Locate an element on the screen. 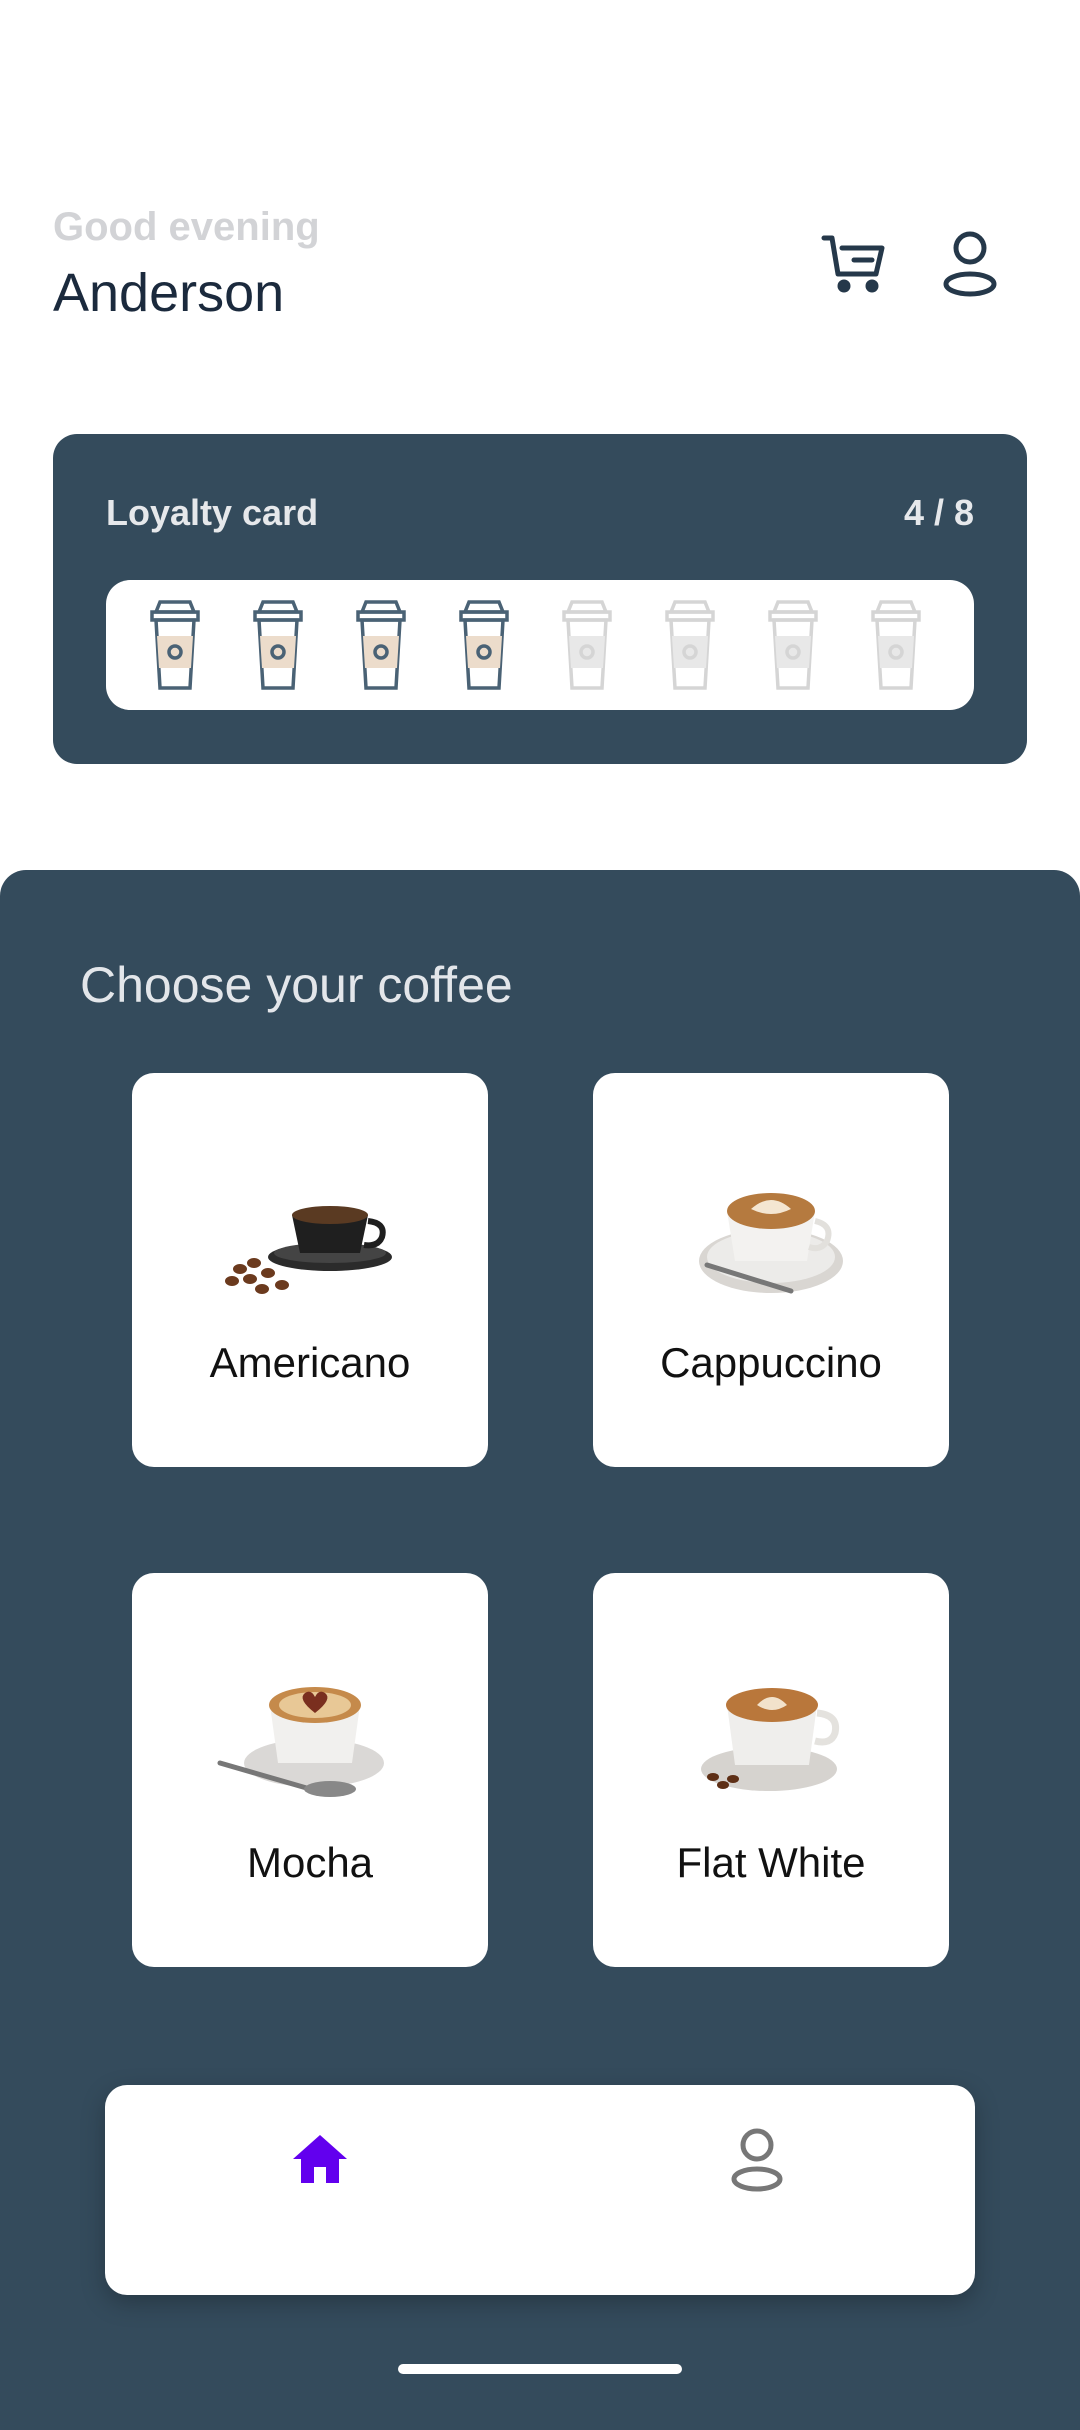 This screenshot has height=2430, width=1080. cappuccino-image is located at coordinates (771, 1235).